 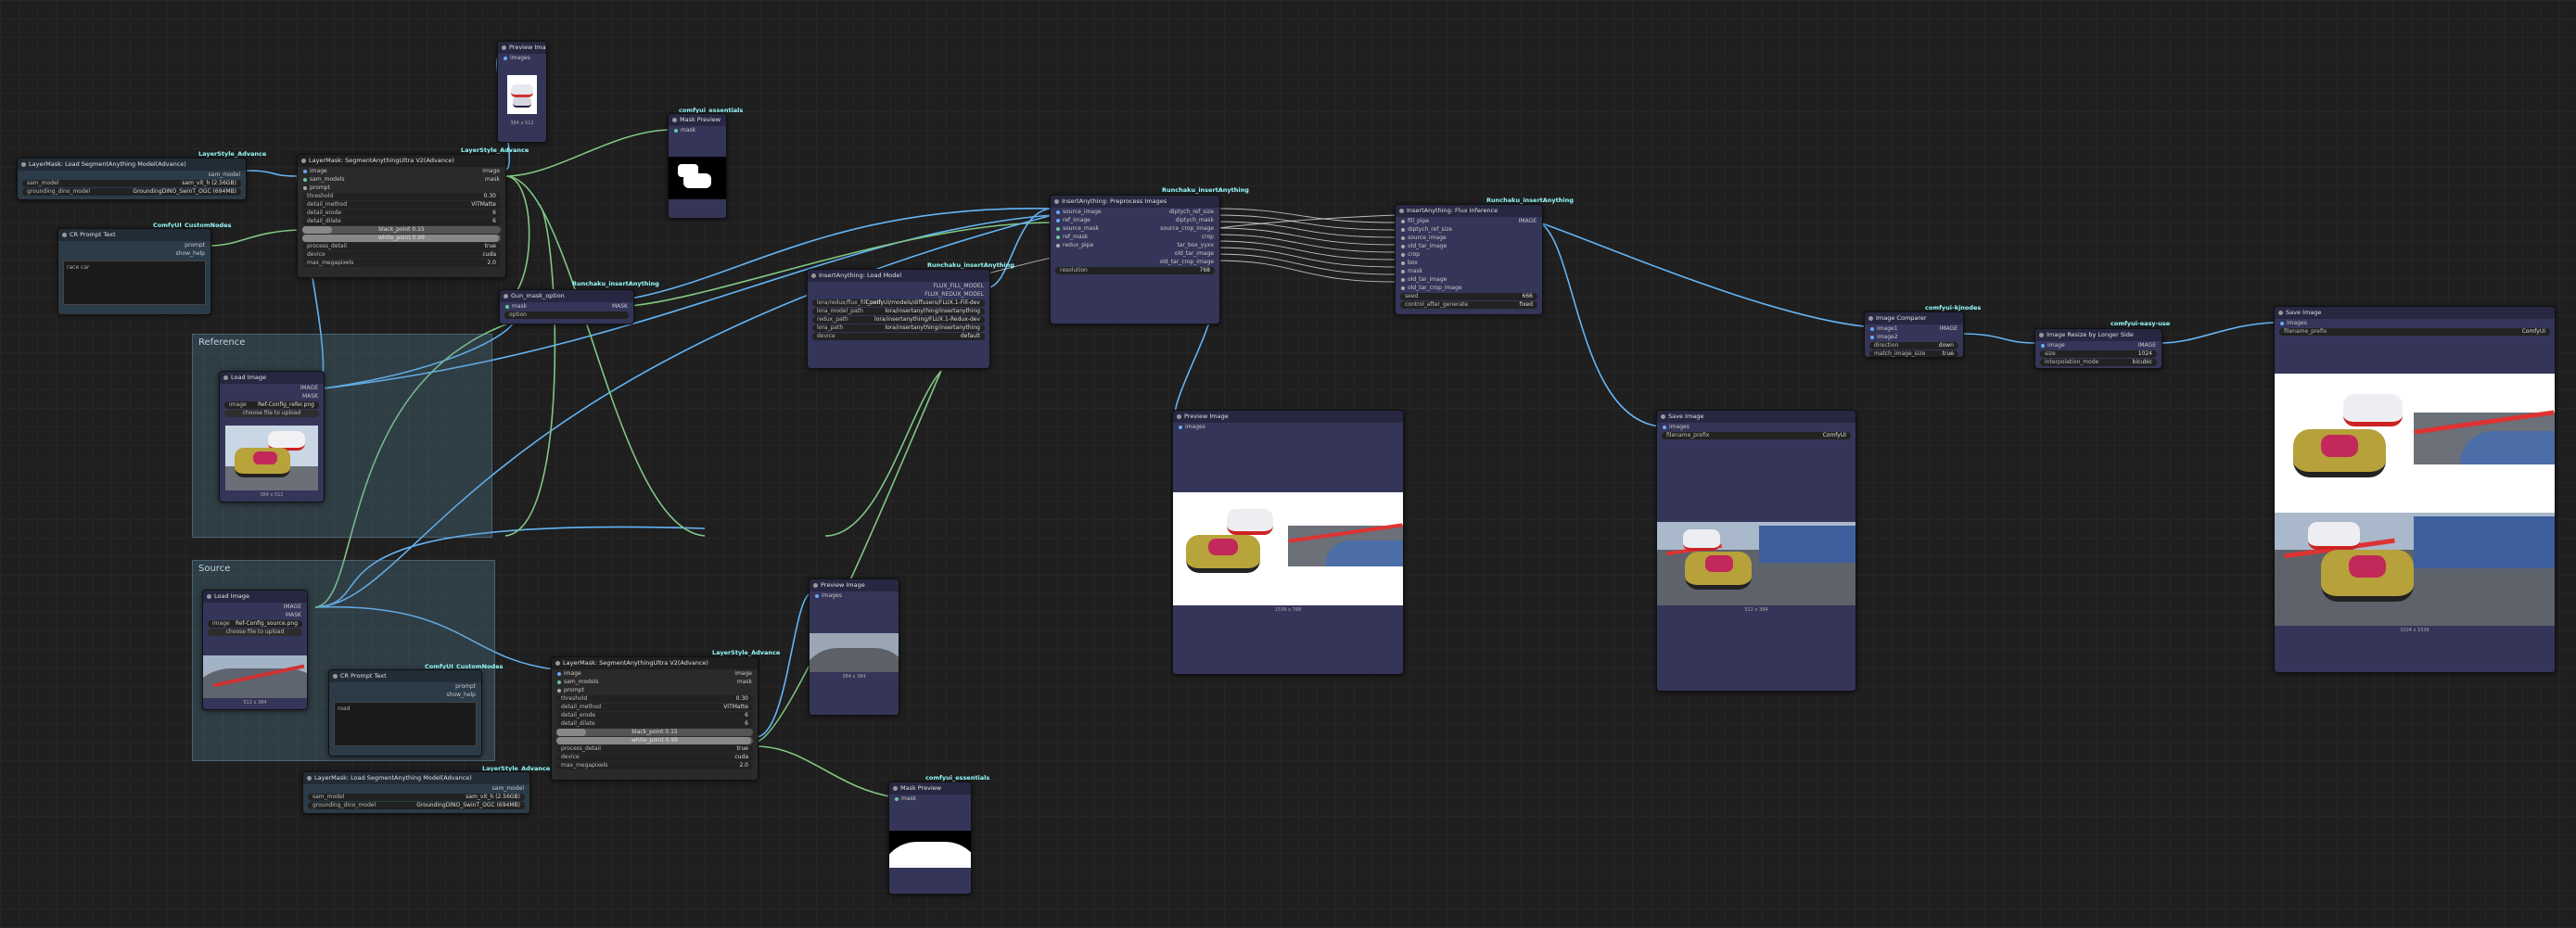 I want to click on image-select: image Ref-Config_source.png, so click(x=255, y=624).